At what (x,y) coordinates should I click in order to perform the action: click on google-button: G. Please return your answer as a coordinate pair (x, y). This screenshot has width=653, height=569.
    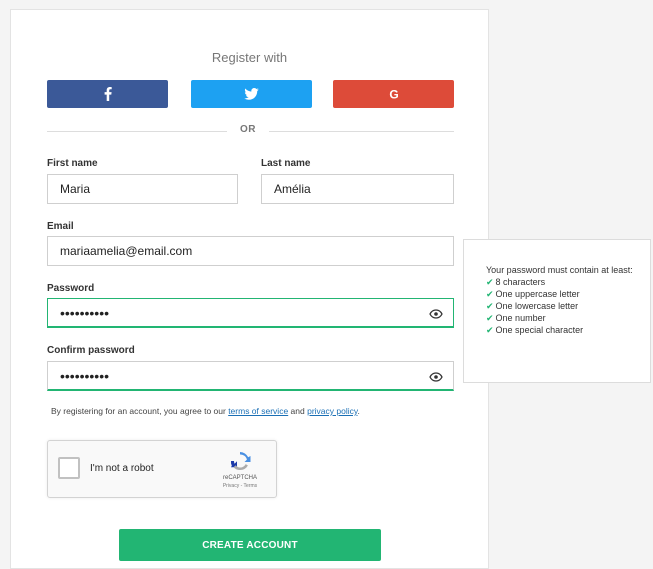
    Looking at the image, I should click on (393, 94).